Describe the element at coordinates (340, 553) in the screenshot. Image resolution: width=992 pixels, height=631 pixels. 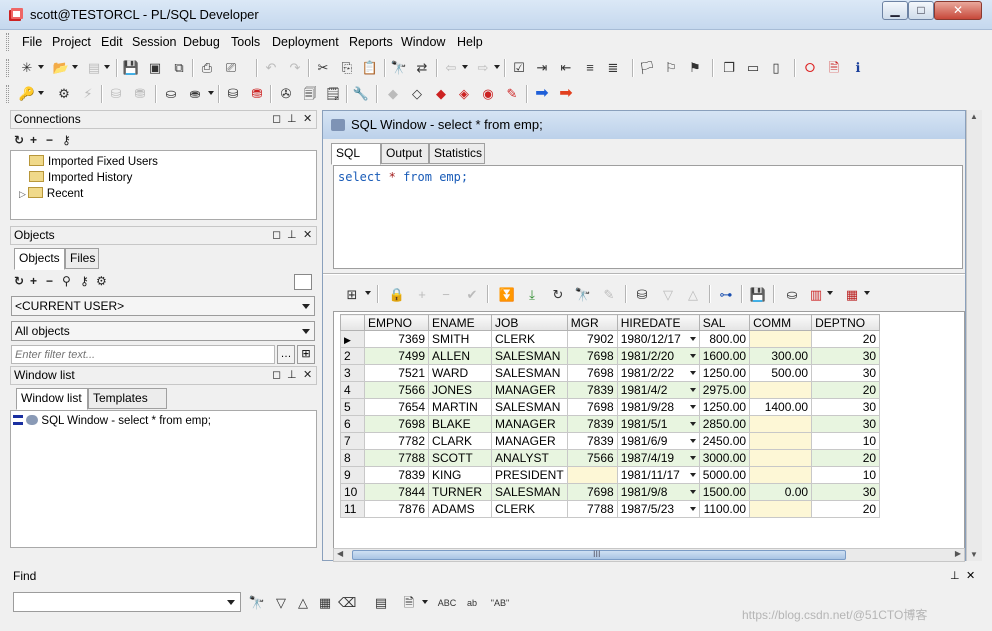
I see `scroll-left-icon: ◀` at that location.